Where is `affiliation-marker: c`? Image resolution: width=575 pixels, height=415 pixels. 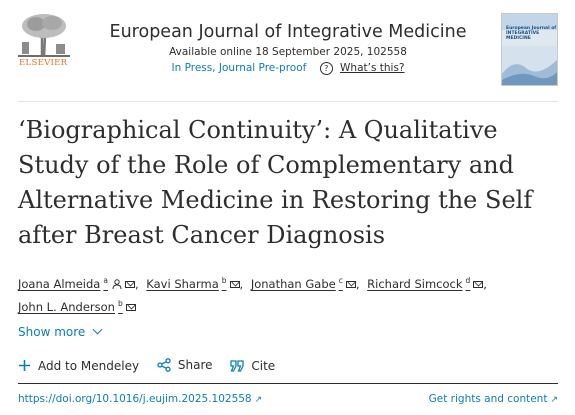 affiliation-marker: c is located at coordinates (340, 280).